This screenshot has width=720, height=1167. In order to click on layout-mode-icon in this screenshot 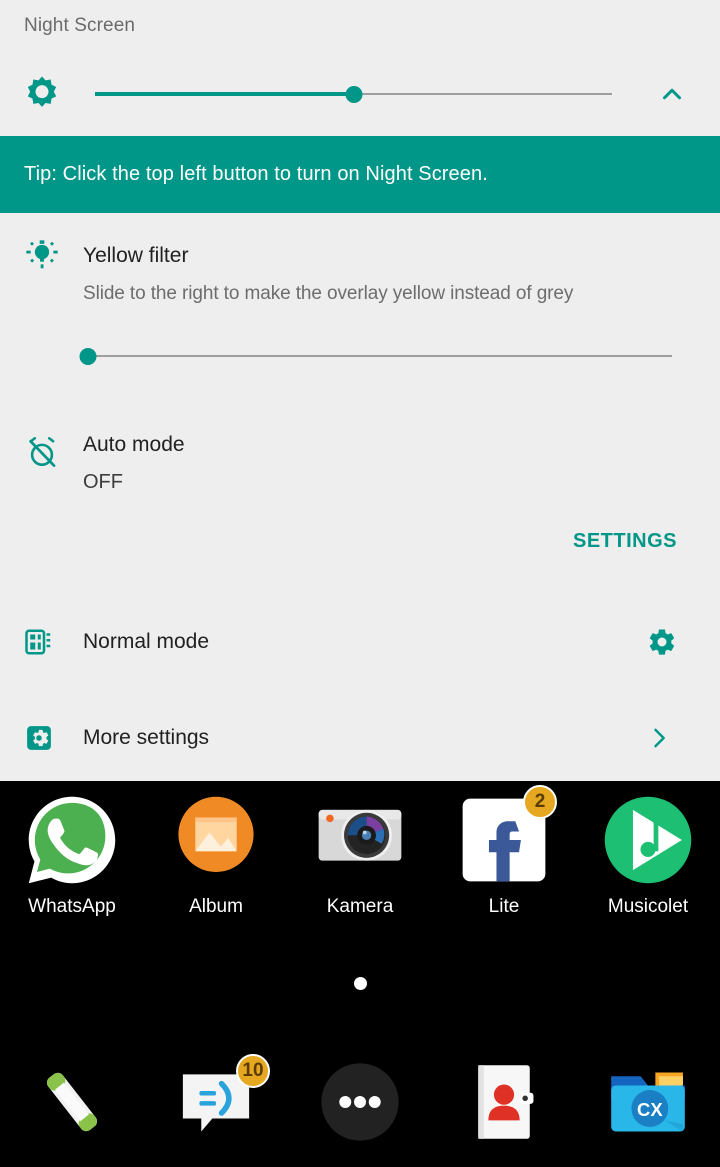, I will do `click(39, 644)`.